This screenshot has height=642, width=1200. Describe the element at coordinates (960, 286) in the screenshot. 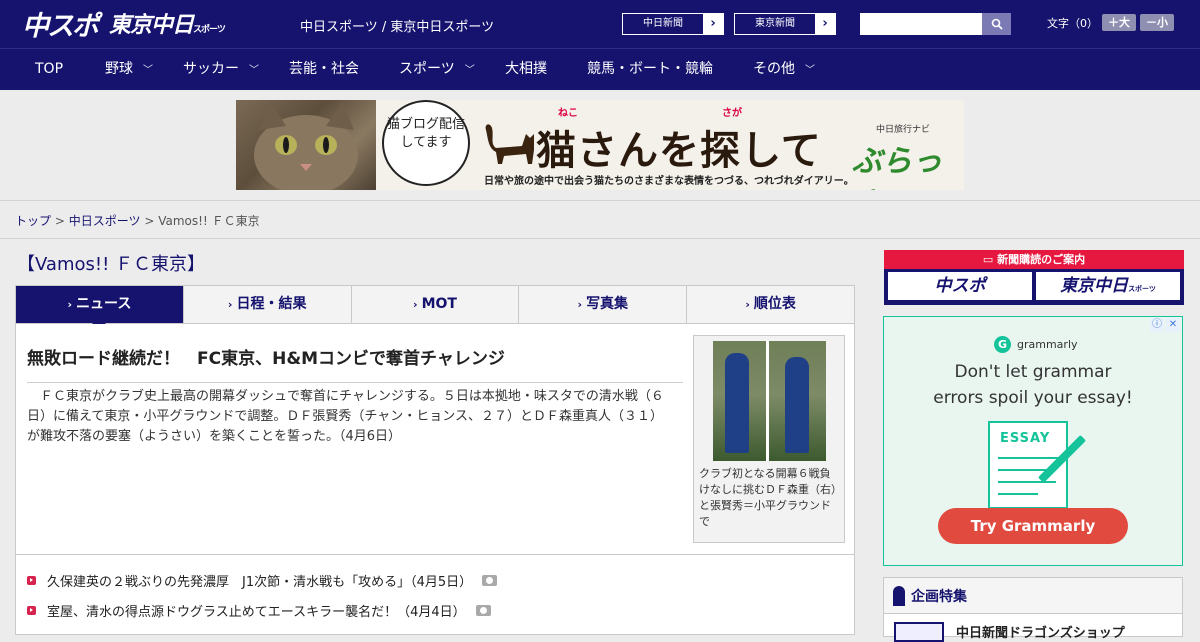

I see `subscribe-chuspo-button: 中スポ` at that location.